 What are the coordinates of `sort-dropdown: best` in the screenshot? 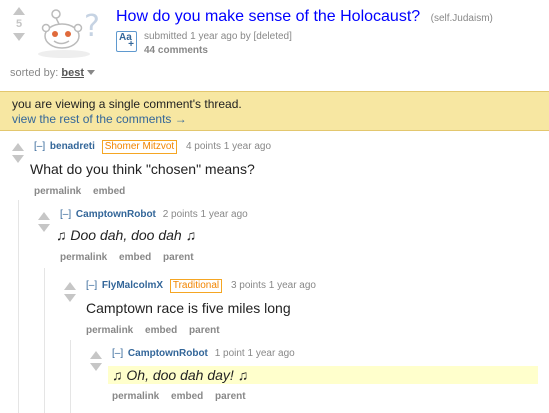 It's located at (72, 73).